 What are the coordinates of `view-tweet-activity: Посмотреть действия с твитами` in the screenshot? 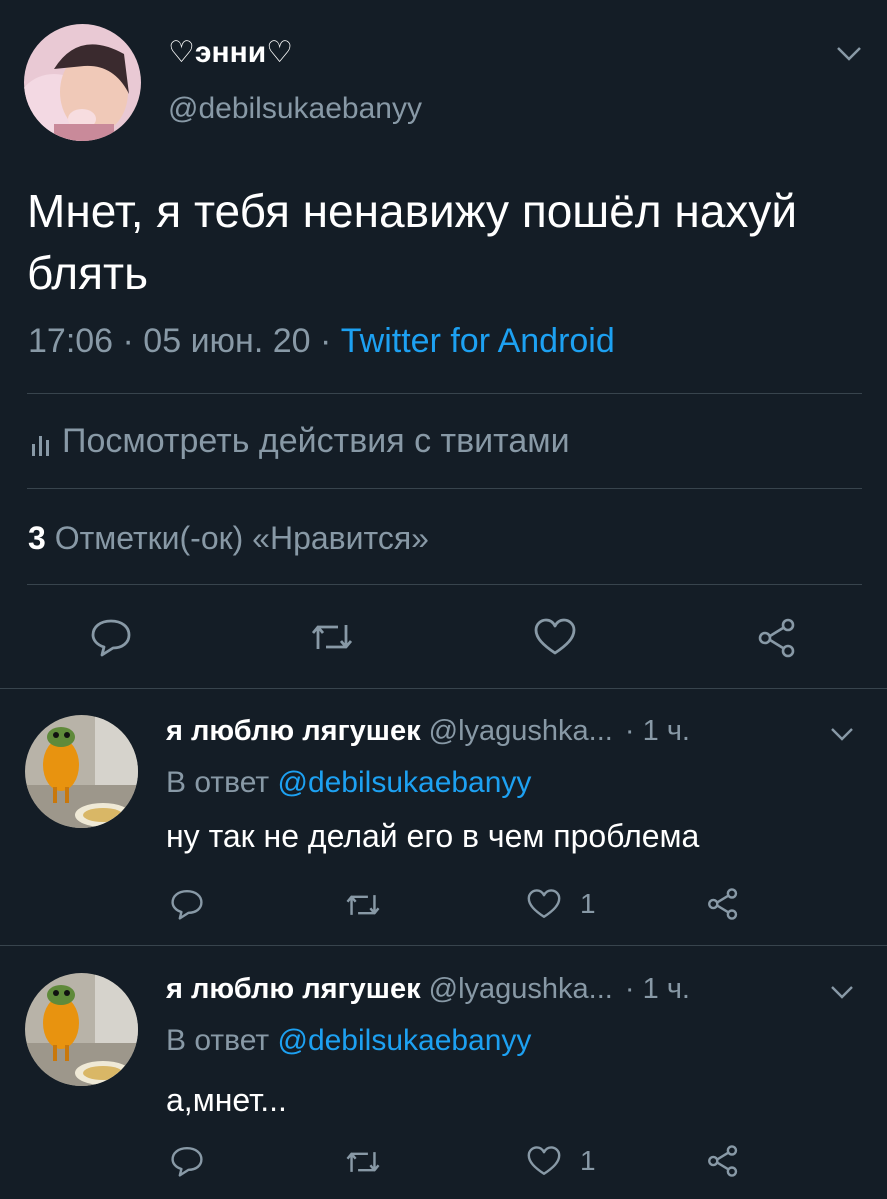 It's located at (300, 441).